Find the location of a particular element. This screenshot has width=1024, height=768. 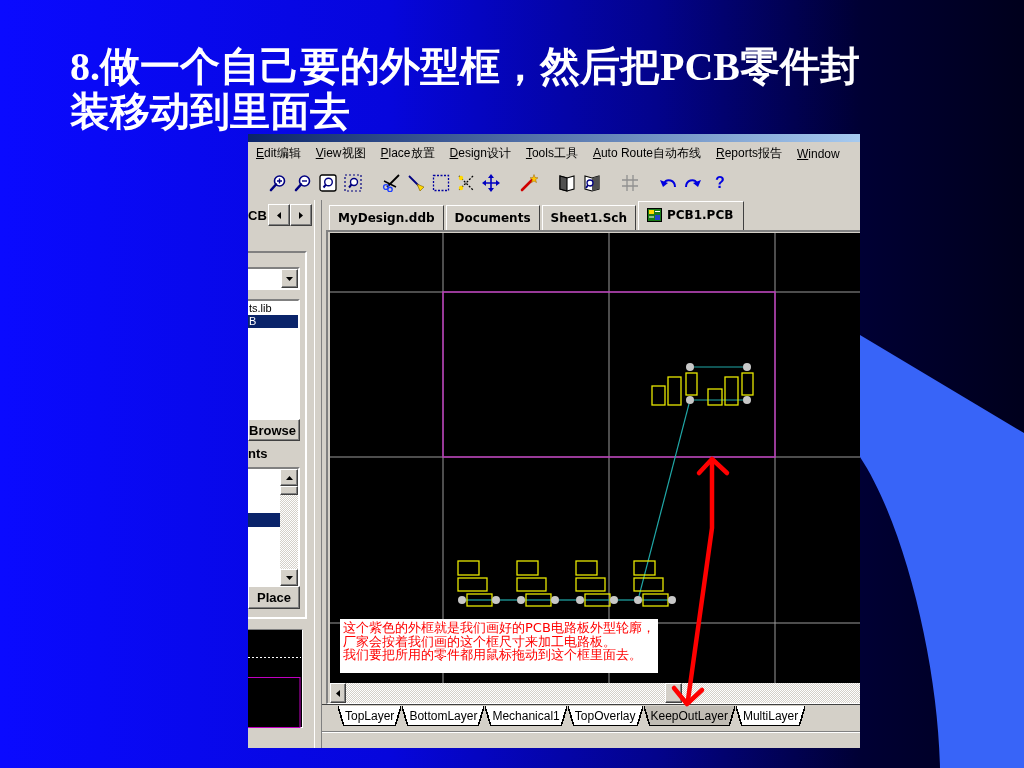

tab-scroll-left-button is located at coordinates (279, 215).